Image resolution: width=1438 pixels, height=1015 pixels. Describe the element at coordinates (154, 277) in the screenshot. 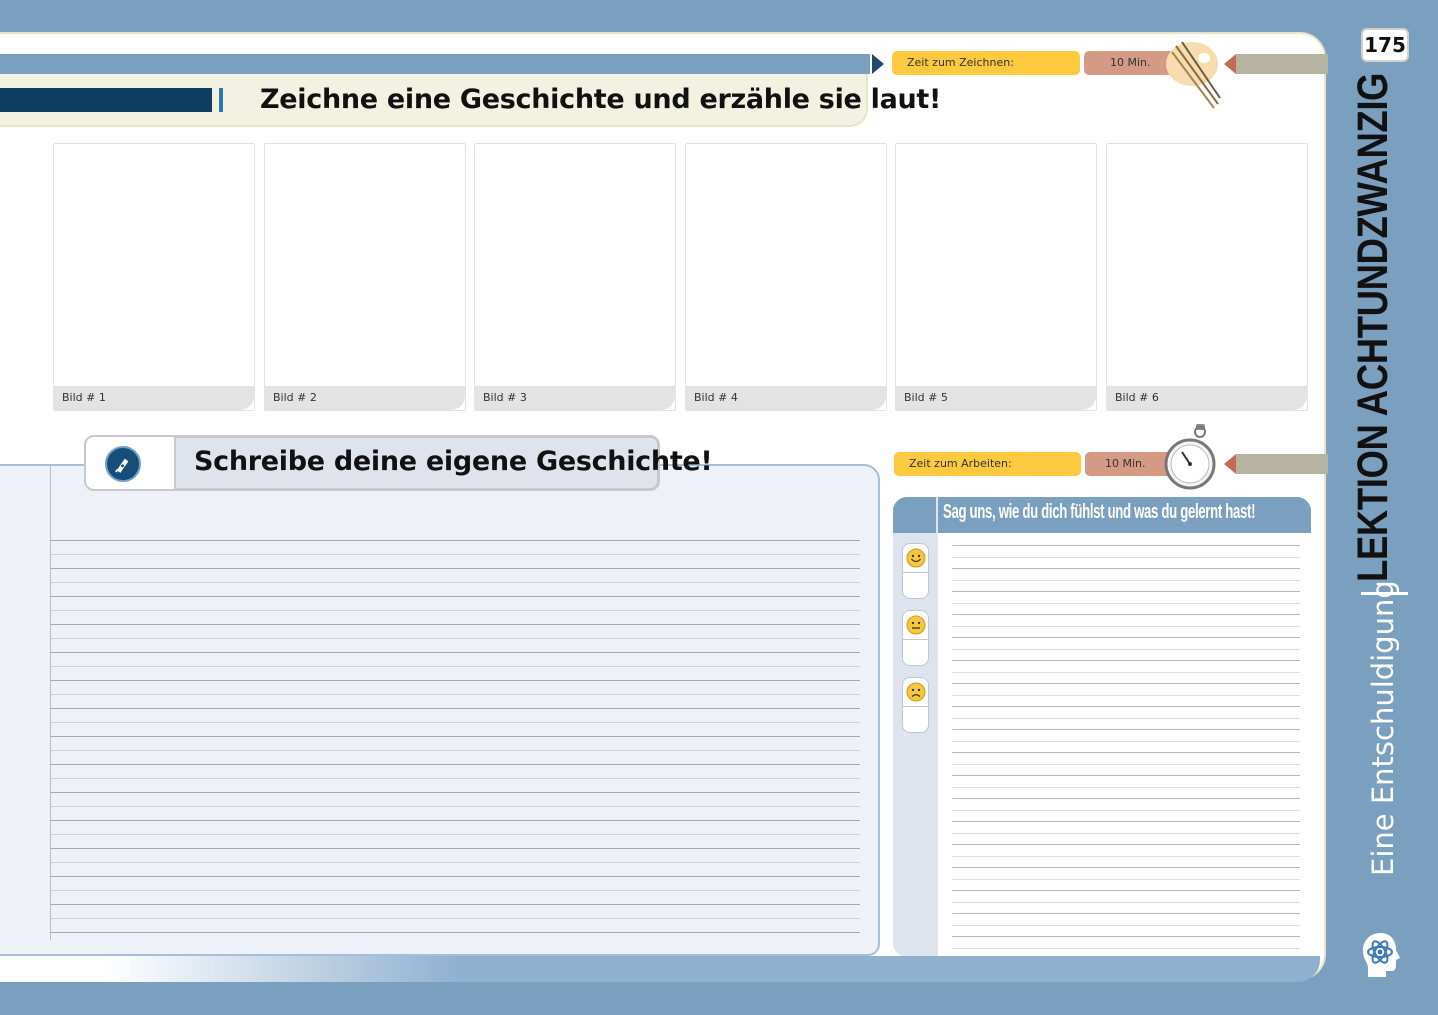

I see `drawing-panel-1: Bild # 1` at that location.